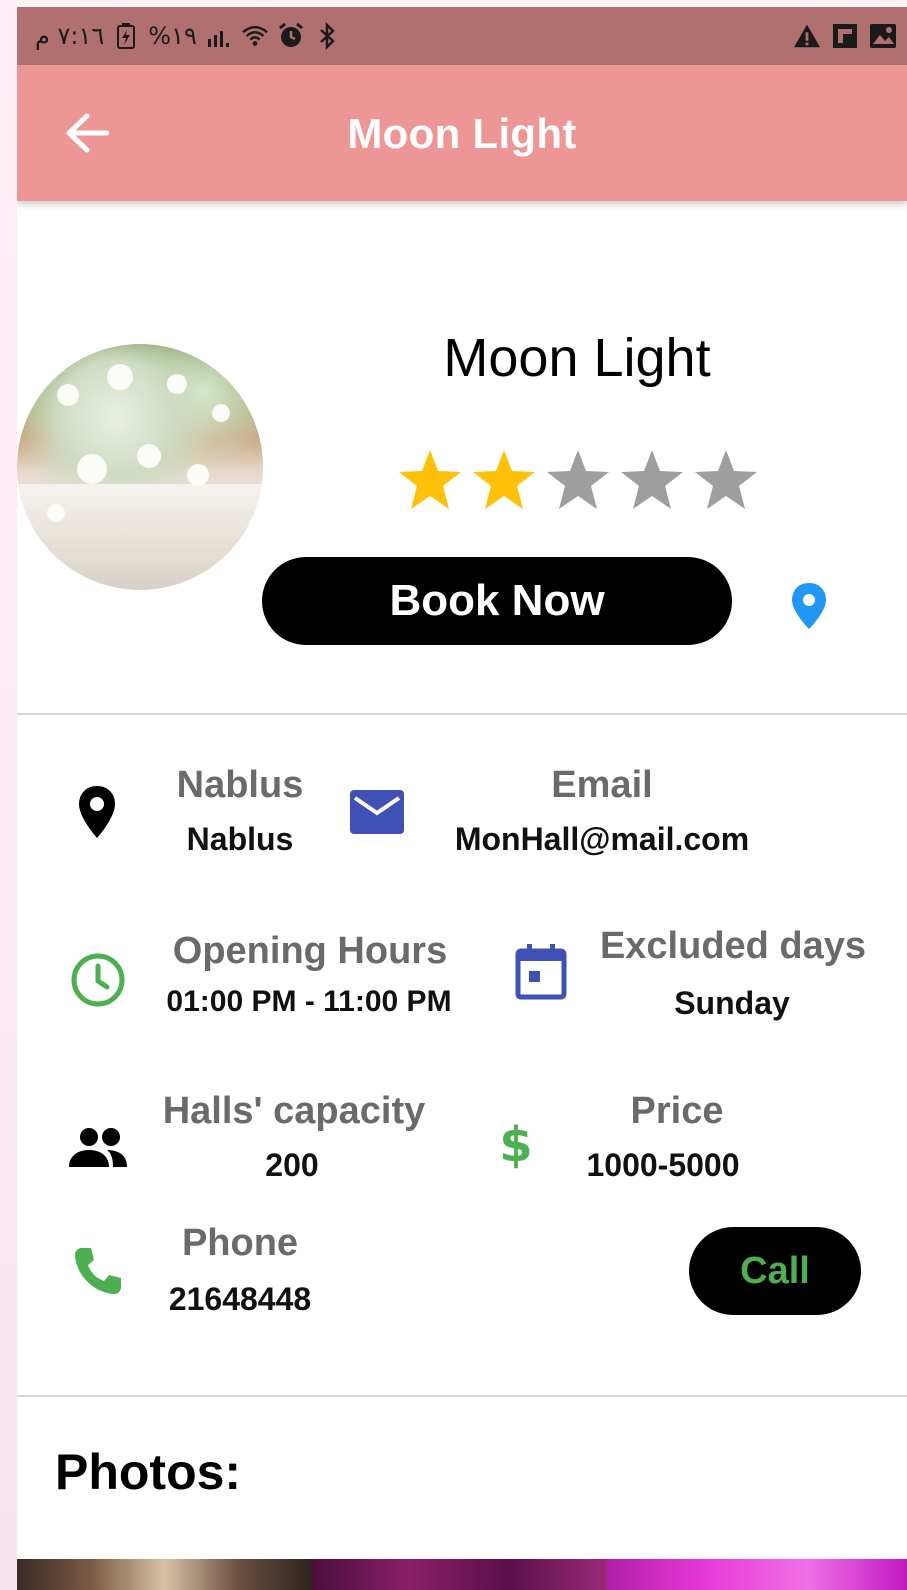 The height and width of the screenshot is (1590, 907). What do you see at coordinates (733, 946) in the screenshot?
I see `excluded-days-label: Excluded days` at bounding box center [733, 946].